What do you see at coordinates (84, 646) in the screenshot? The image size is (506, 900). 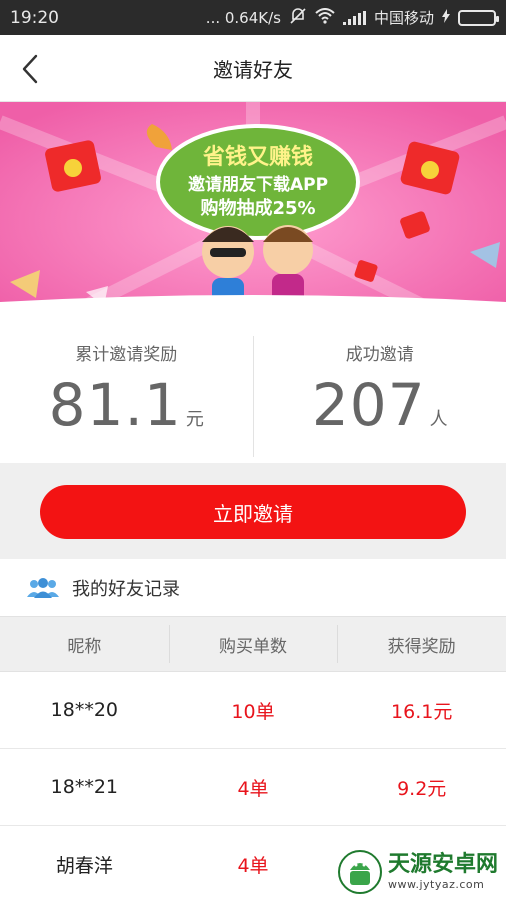 I see `column-header-nickname: 昵称` at bounding box center [84, 646].